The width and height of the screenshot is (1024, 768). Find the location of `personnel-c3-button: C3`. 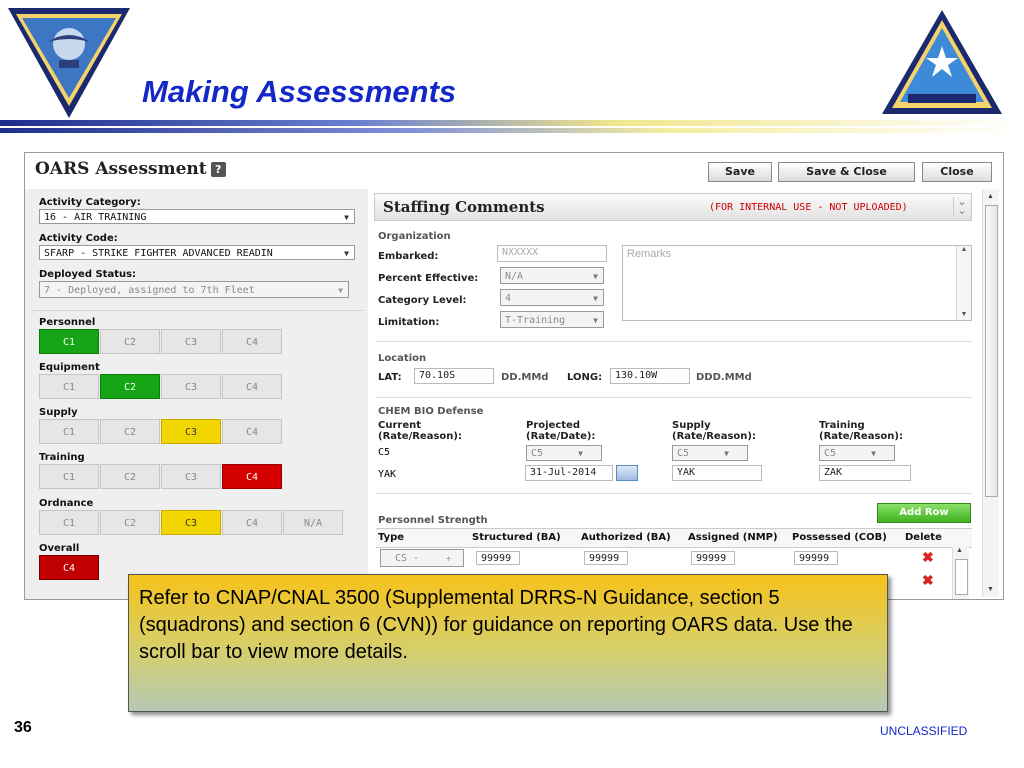

personnel-c3-button: C3 is located at coordinates (191, 341).